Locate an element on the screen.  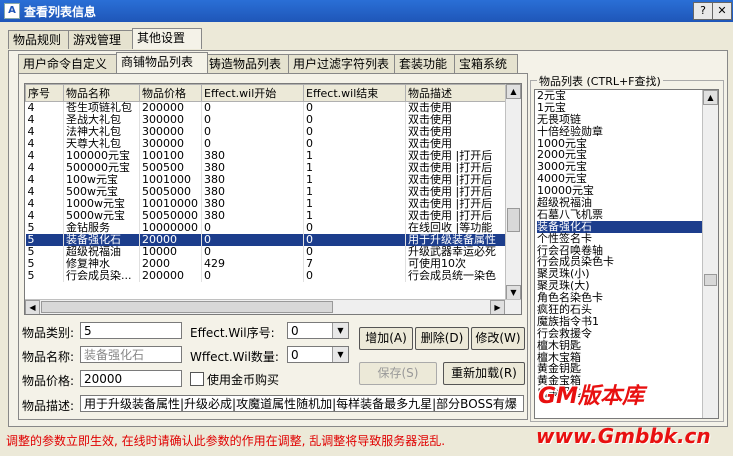
watermark-top-text: GM版本库 is located at coordinates (591, 396).